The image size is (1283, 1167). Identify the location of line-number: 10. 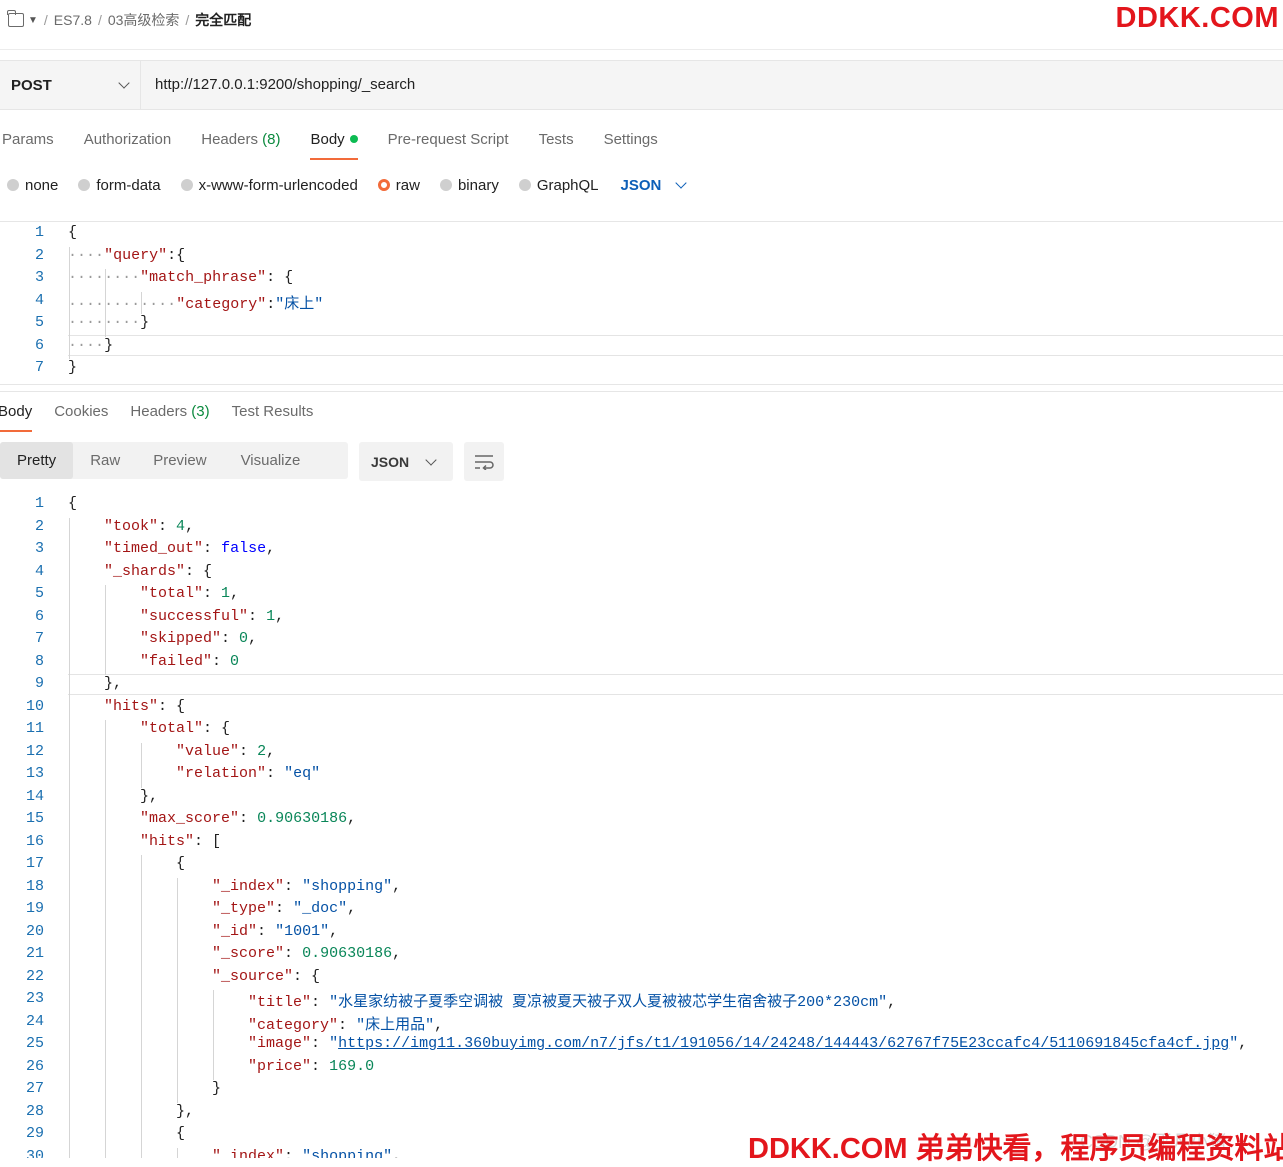
(34, 706).